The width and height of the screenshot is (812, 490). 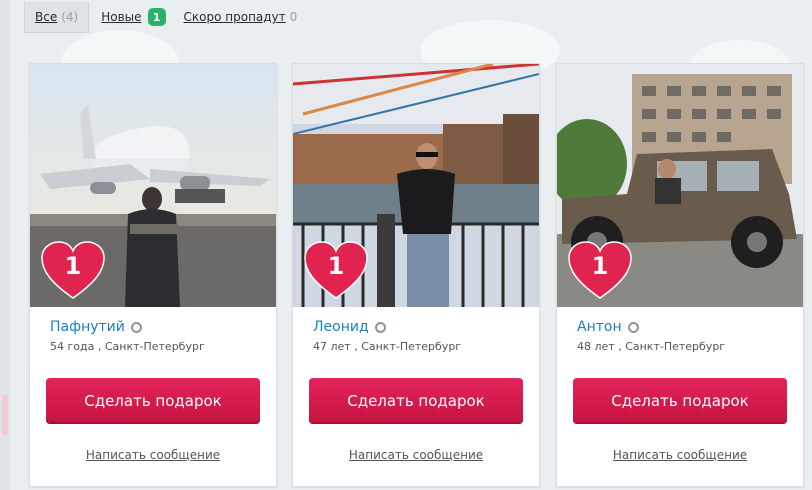 I want to click on tab-all-label: Все, so click(x=46, y=17).